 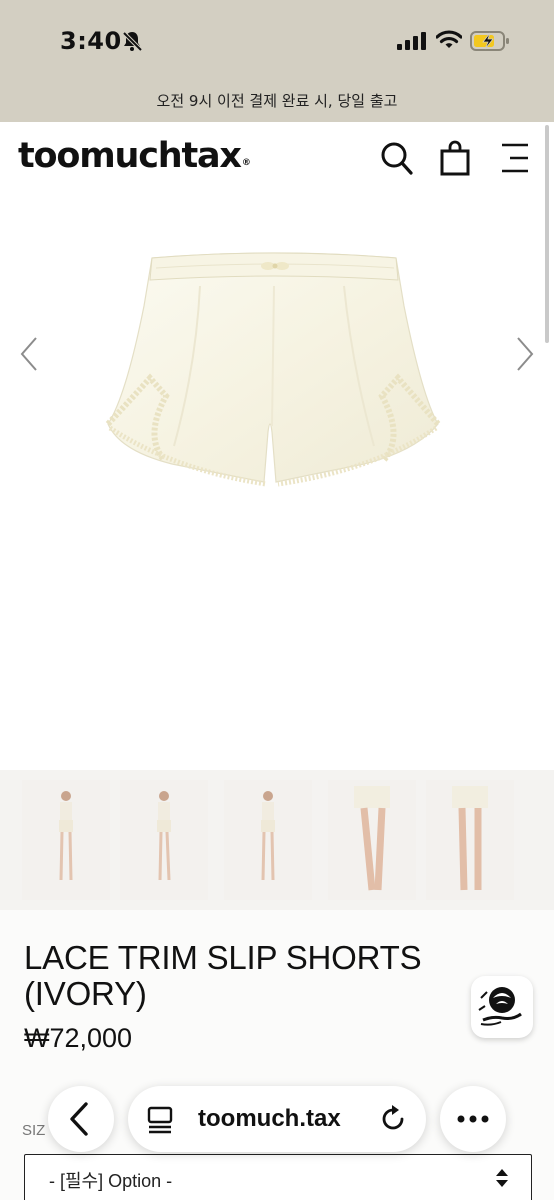 What do you see at coordinates (412, 43) in the screenshot?
I see `cellular-signal-icon` at bounding box center [412, 43].